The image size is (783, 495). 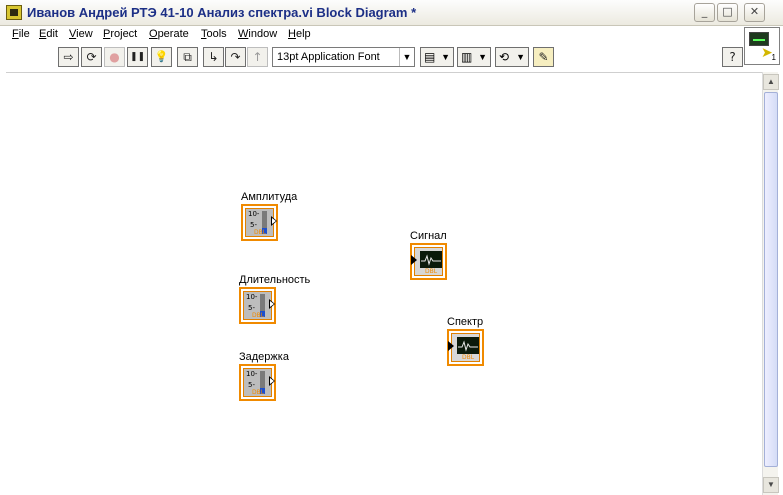 I want to click on terminal-label-duration: Длительность, so click(x=274, y=280).